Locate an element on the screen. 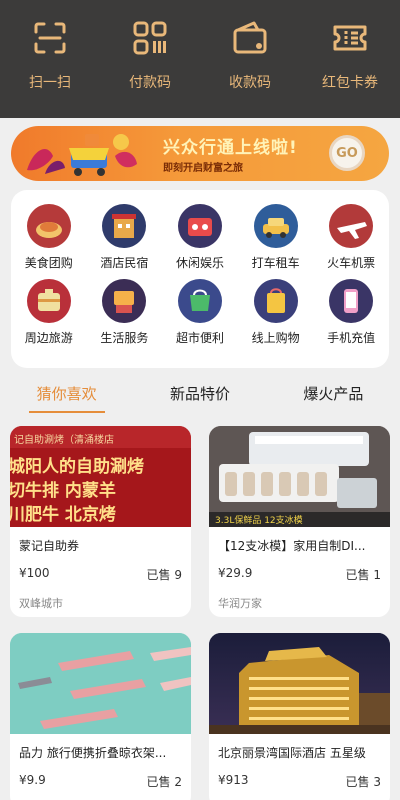  product-shop: 华润万家 is located at coordinates (240, 603).